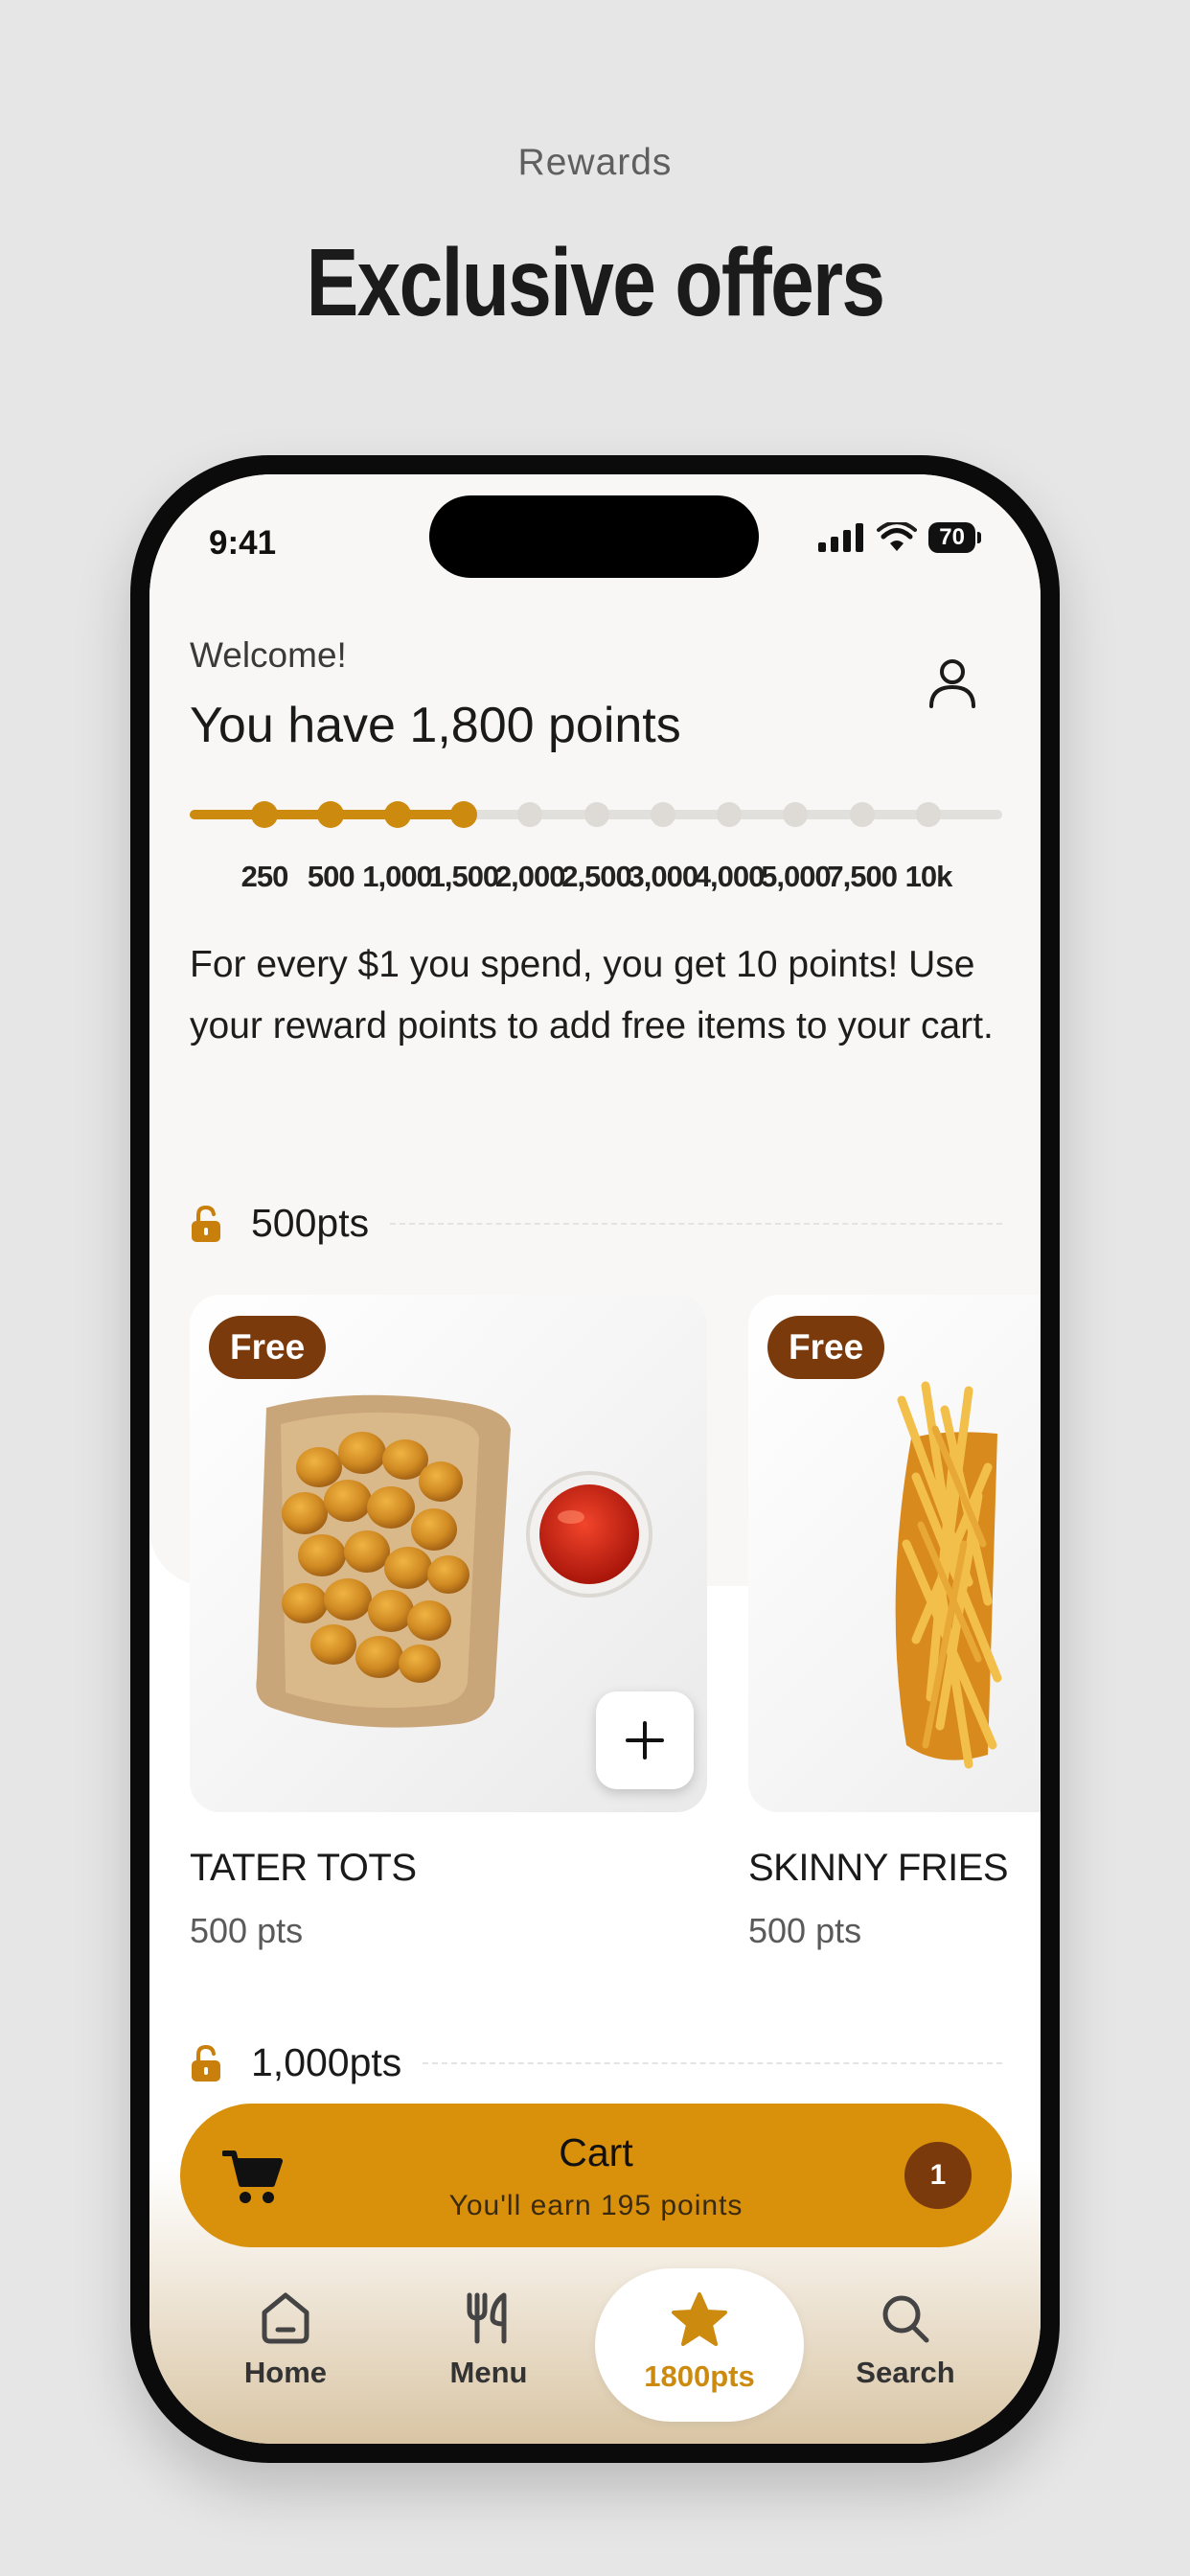 The height and width of the screenshot is (2576, 1190). I want to click on reward-item-card: Free TATER TOTS 500 pts, so click(449, 1623).